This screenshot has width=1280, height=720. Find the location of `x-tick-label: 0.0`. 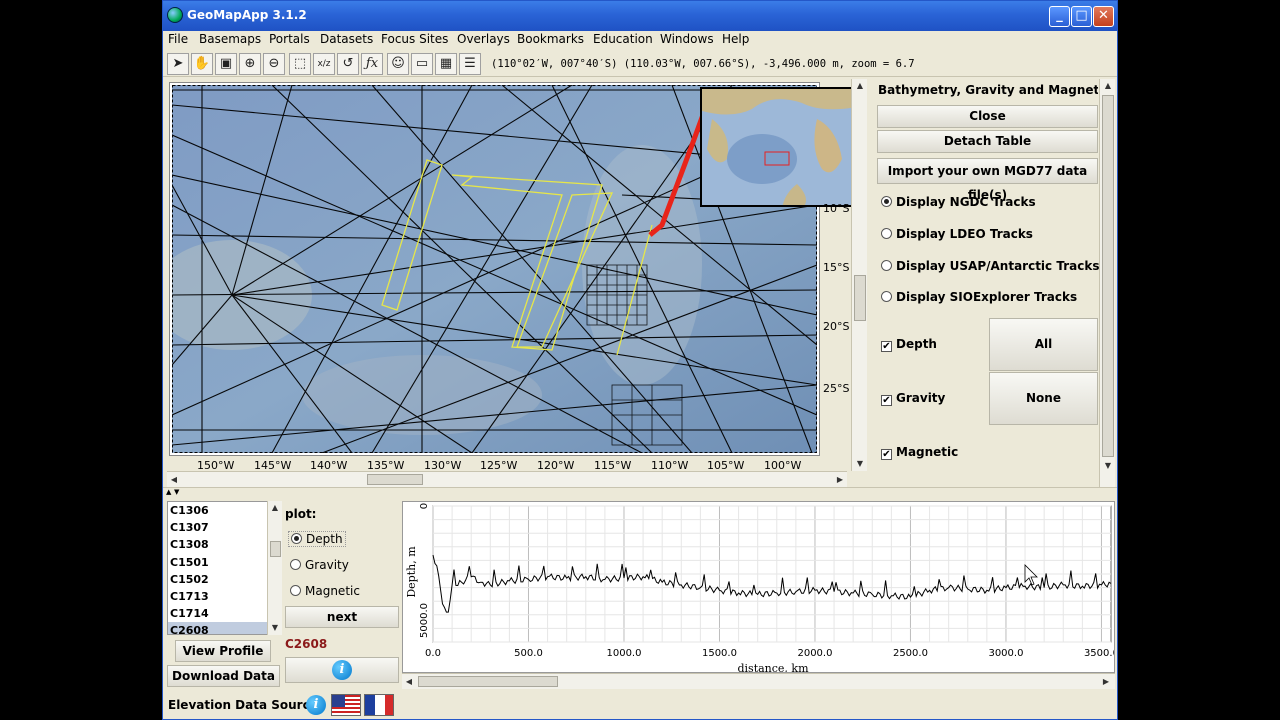

x-tick-label: 0.0 is located at coordinates (433, 653).